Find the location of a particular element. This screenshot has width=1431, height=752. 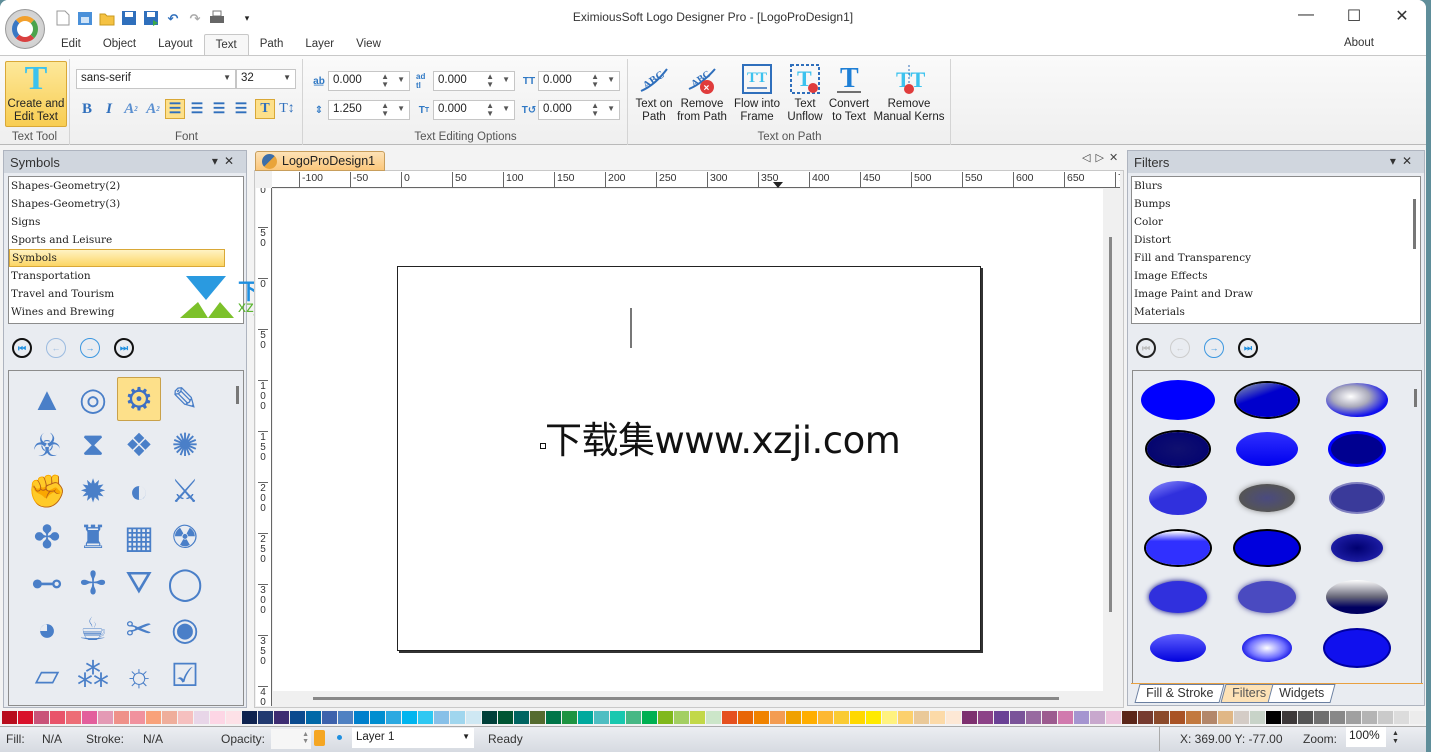

symbol-comb-scissors-icon: ✂ is located at coordinates (139, 629).